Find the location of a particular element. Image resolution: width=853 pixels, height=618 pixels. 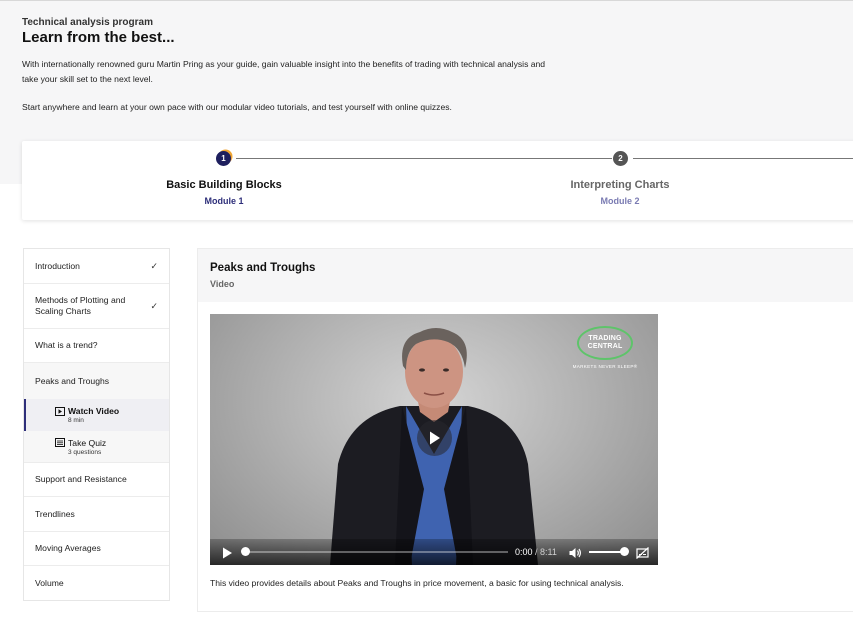

current-time: 0:00 is located at coordinates (524, 552).